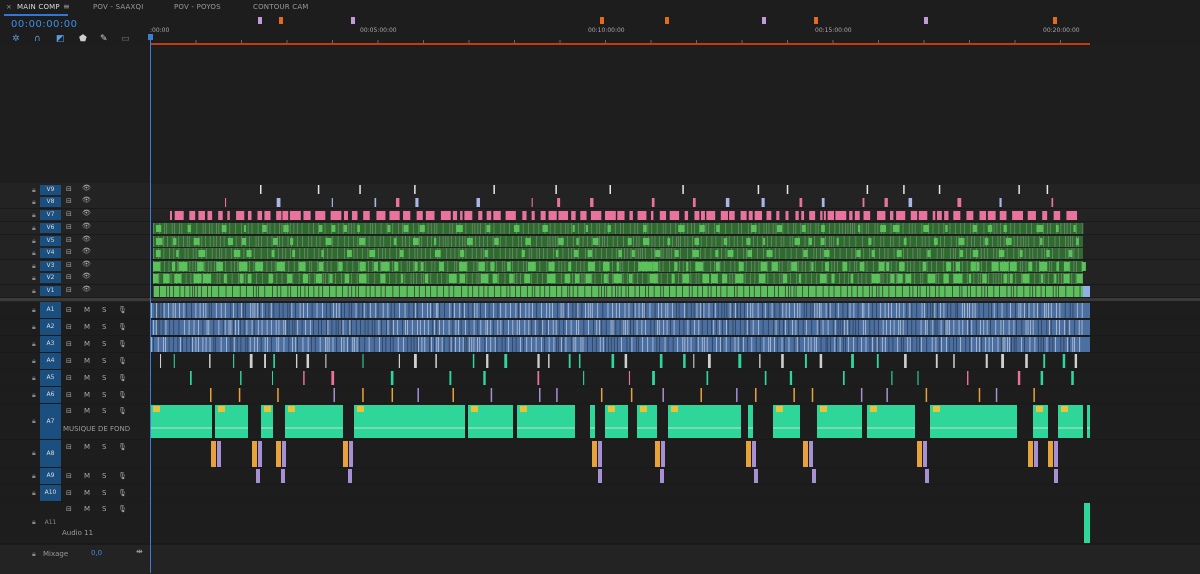  What do you see at coordinates (560, 41) in the screenshot?
I see `ruler-tick` at bounding box center [560, 41].